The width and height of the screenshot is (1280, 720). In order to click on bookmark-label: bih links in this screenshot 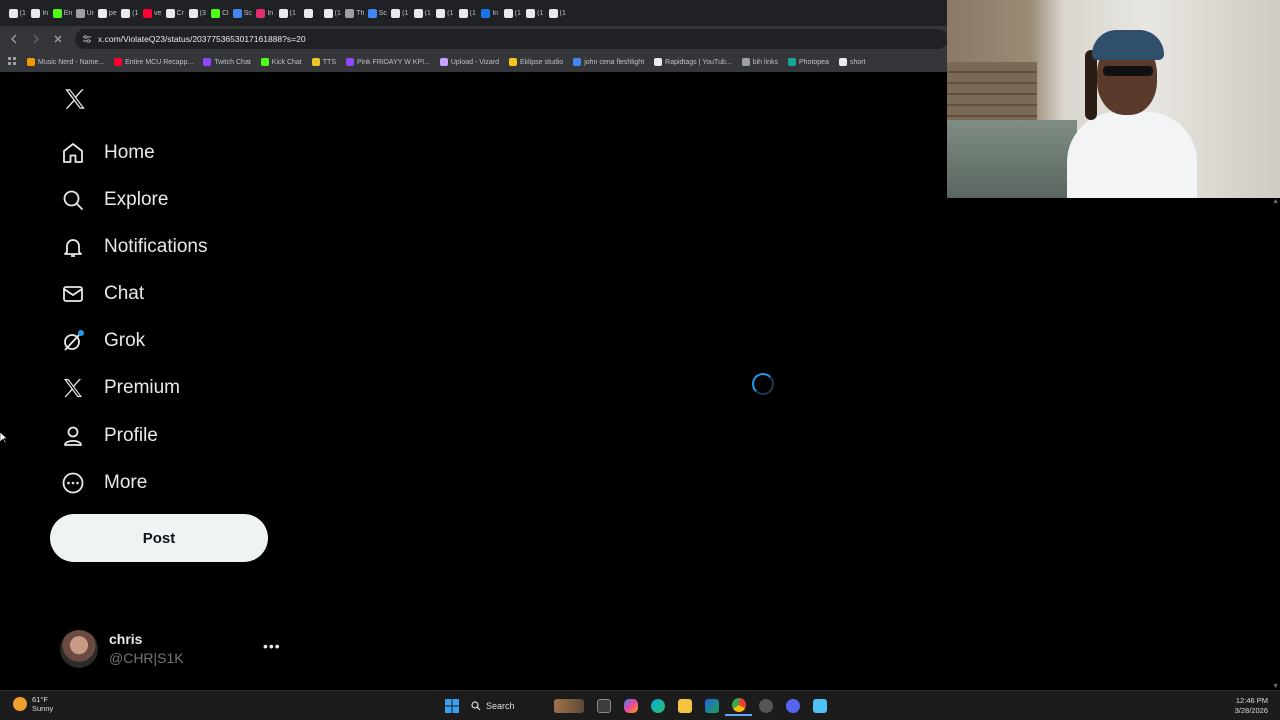, I will do `click(765, 62)`.